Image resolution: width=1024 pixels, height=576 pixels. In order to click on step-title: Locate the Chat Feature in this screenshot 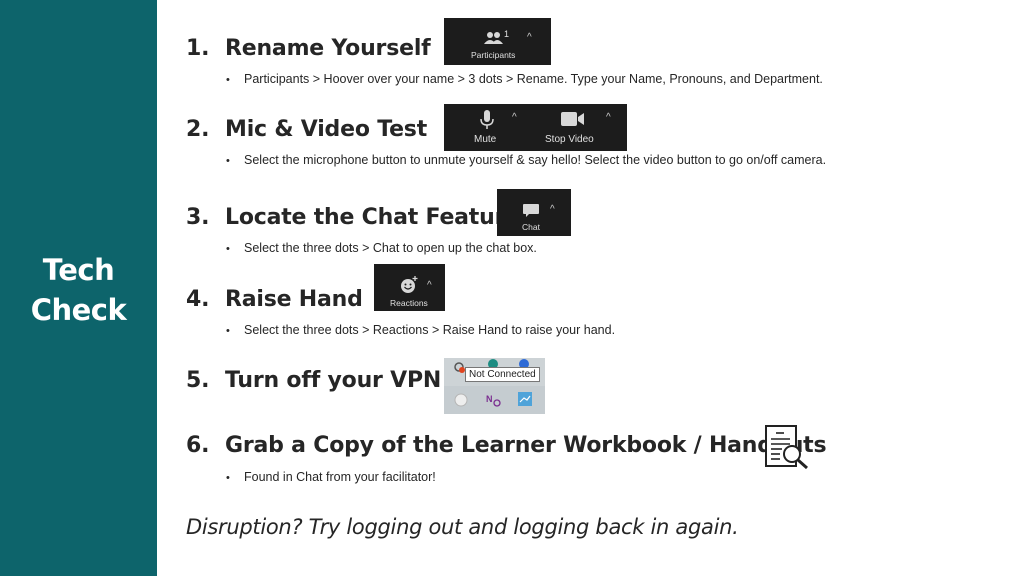, I will do `click(372, 217)`.